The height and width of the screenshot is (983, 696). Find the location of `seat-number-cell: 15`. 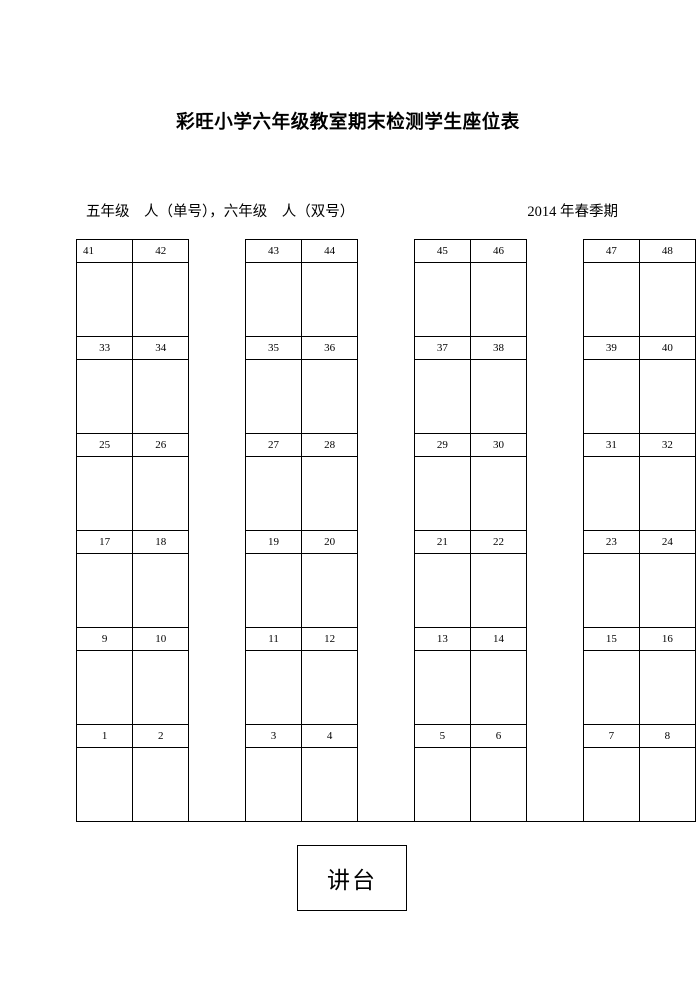

seat-number-cell: 15 is located at coordinates (611, 639).